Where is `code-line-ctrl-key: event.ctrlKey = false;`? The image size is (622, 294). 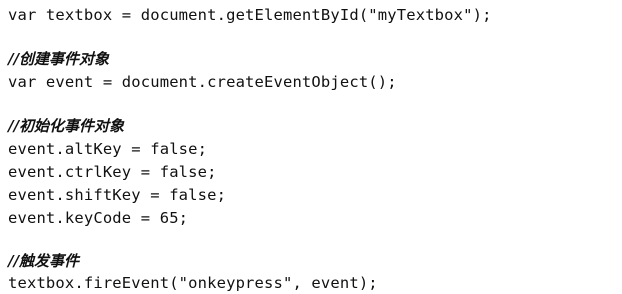
code-line-ctrl-key: event.ctrlKey = false; is located at coordinates (112, 172).